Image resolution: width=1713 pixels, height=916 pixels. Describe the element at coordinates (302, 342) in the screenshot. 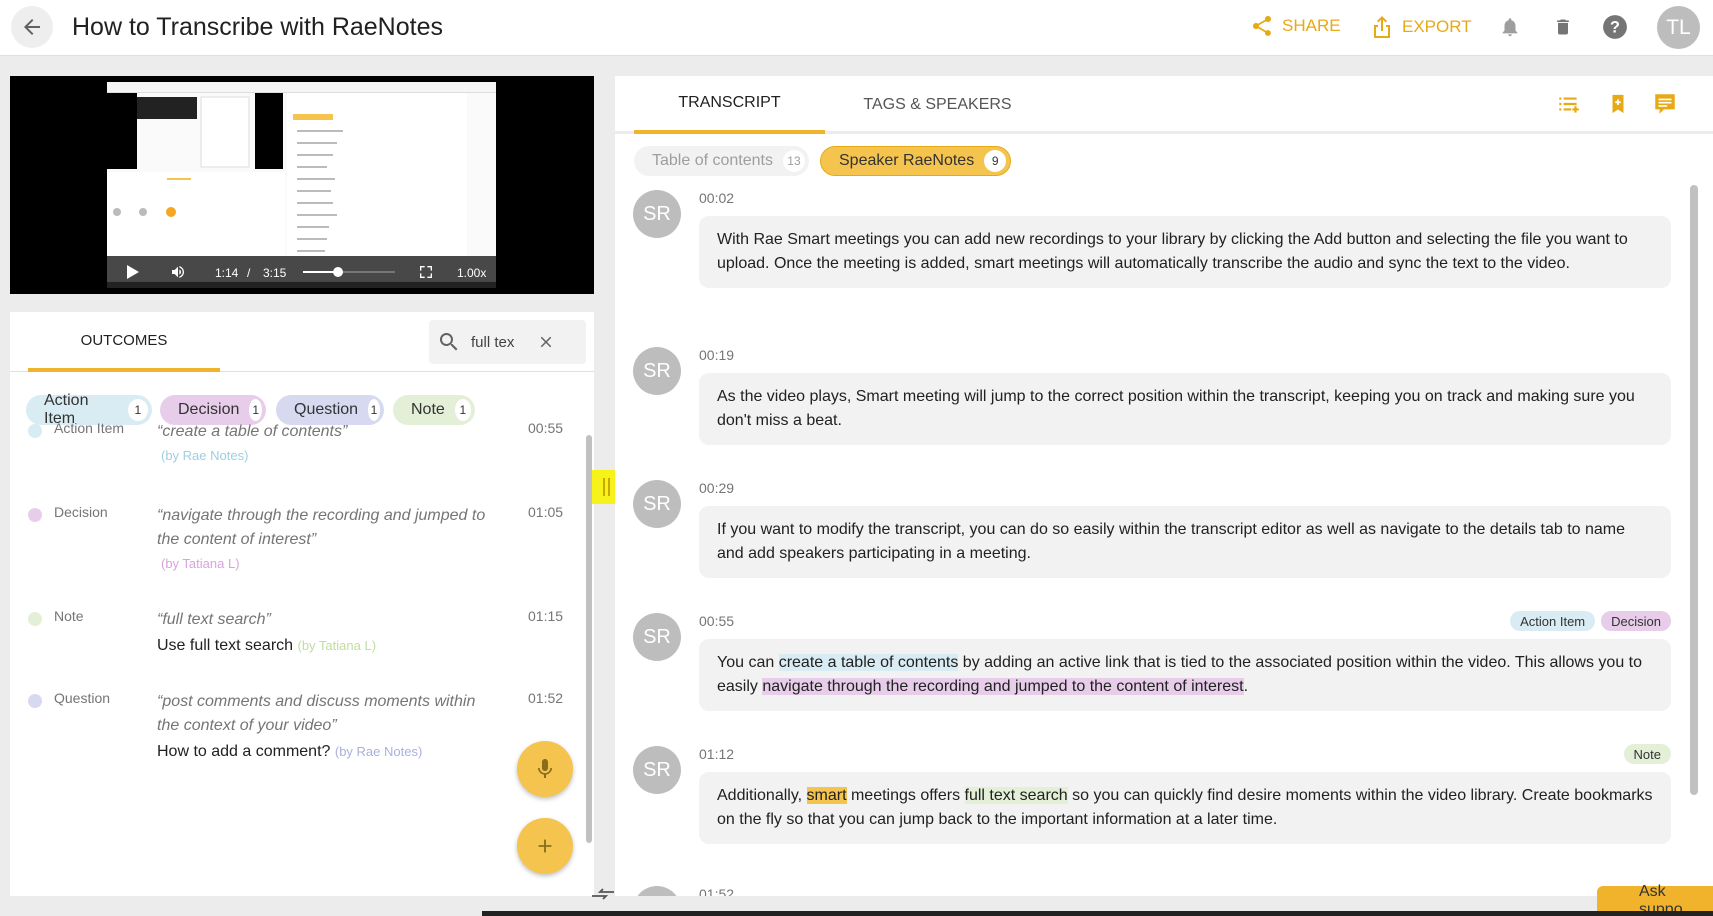

I see `outcomes-tabbar: OUTCOMES` at that location.